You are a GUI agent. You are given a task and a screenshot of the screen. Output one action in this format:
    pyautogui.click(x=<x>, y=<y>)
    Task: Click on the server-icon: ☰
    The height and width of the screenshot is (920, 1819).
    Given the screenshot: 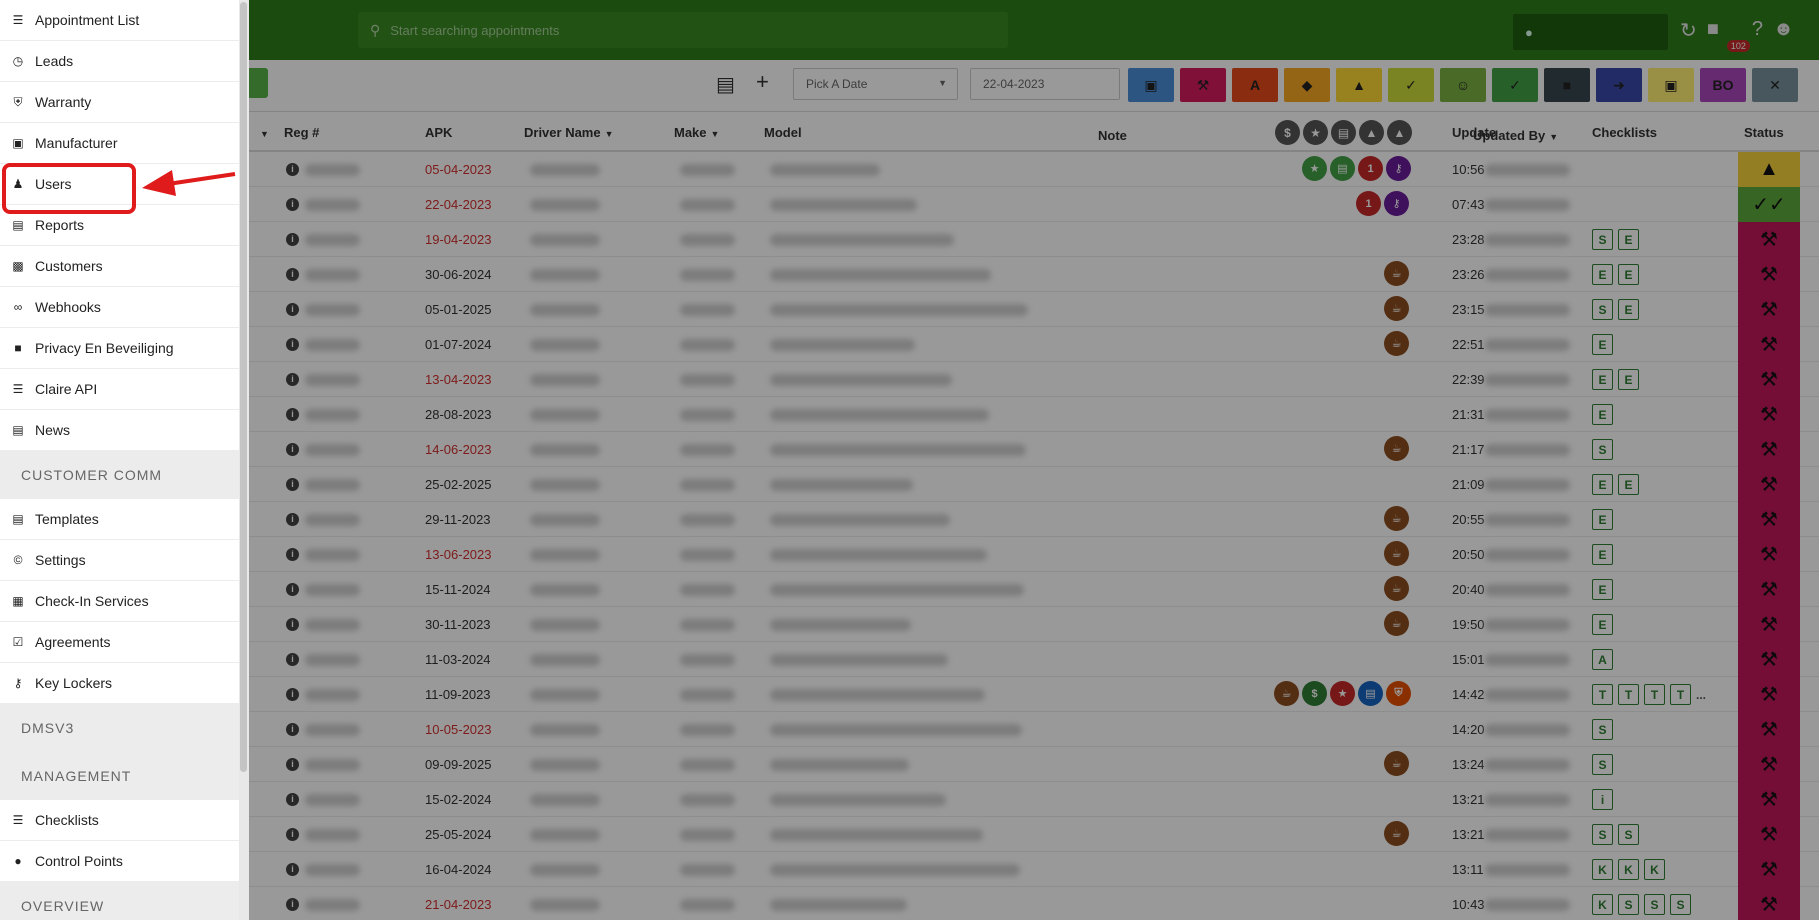 What is the action you would take?
    pyautogui.click(x=18, y=389)
    